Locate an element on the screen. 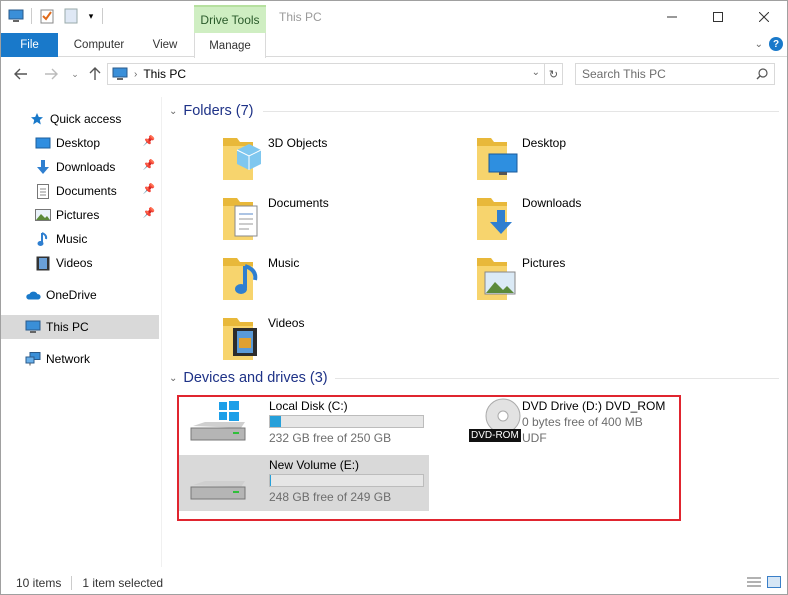 The width and height of the screenshot is (788, 595). documents-icon is located at coordinates (43, 191).